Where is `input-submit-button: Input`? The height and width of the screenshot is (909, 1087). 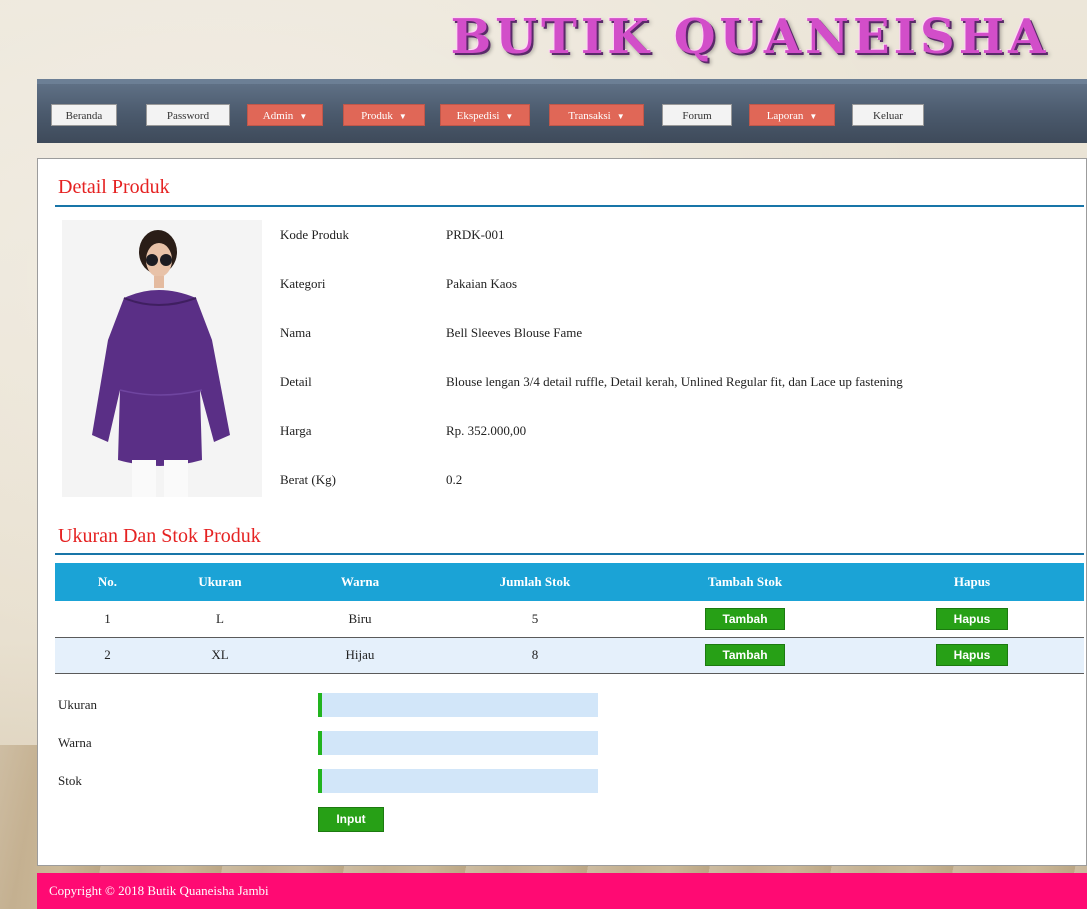
input-submit-button: Input is located at coordinates (351, 819).